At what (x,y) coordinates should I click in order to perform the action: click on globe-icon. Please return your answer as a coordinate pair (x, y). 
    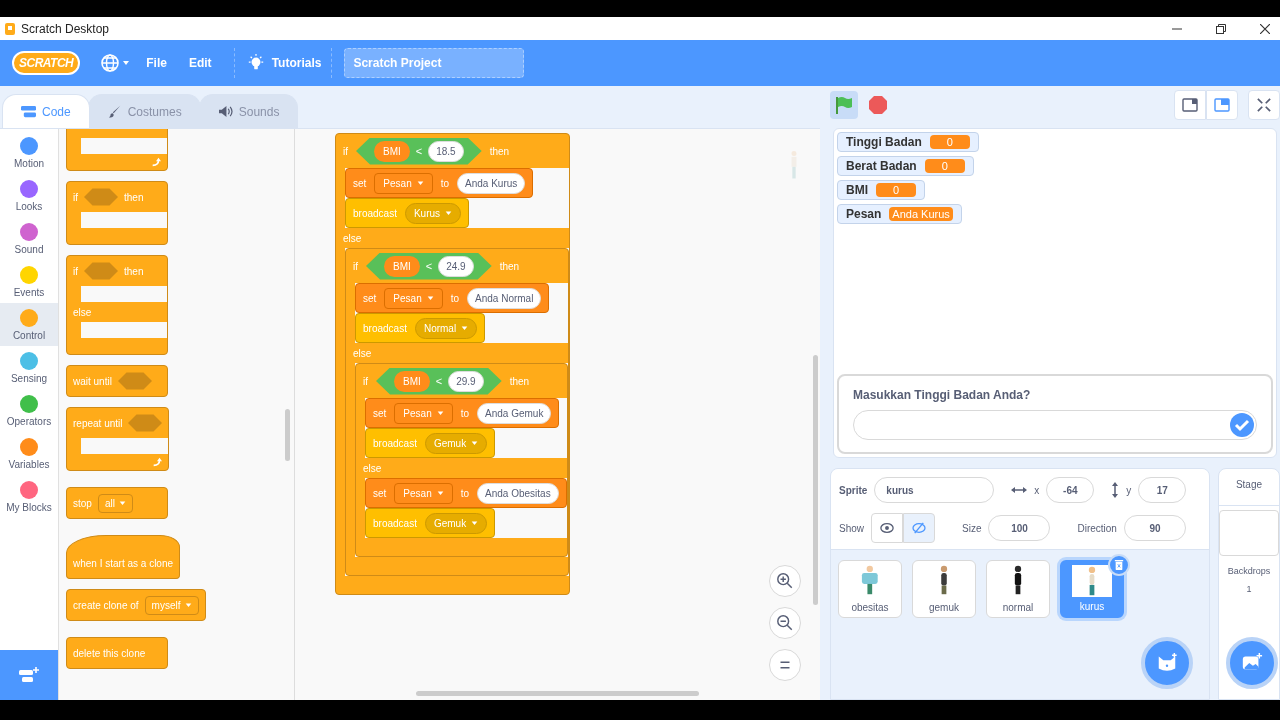
    Looking at the image, I should click on (115, 63).